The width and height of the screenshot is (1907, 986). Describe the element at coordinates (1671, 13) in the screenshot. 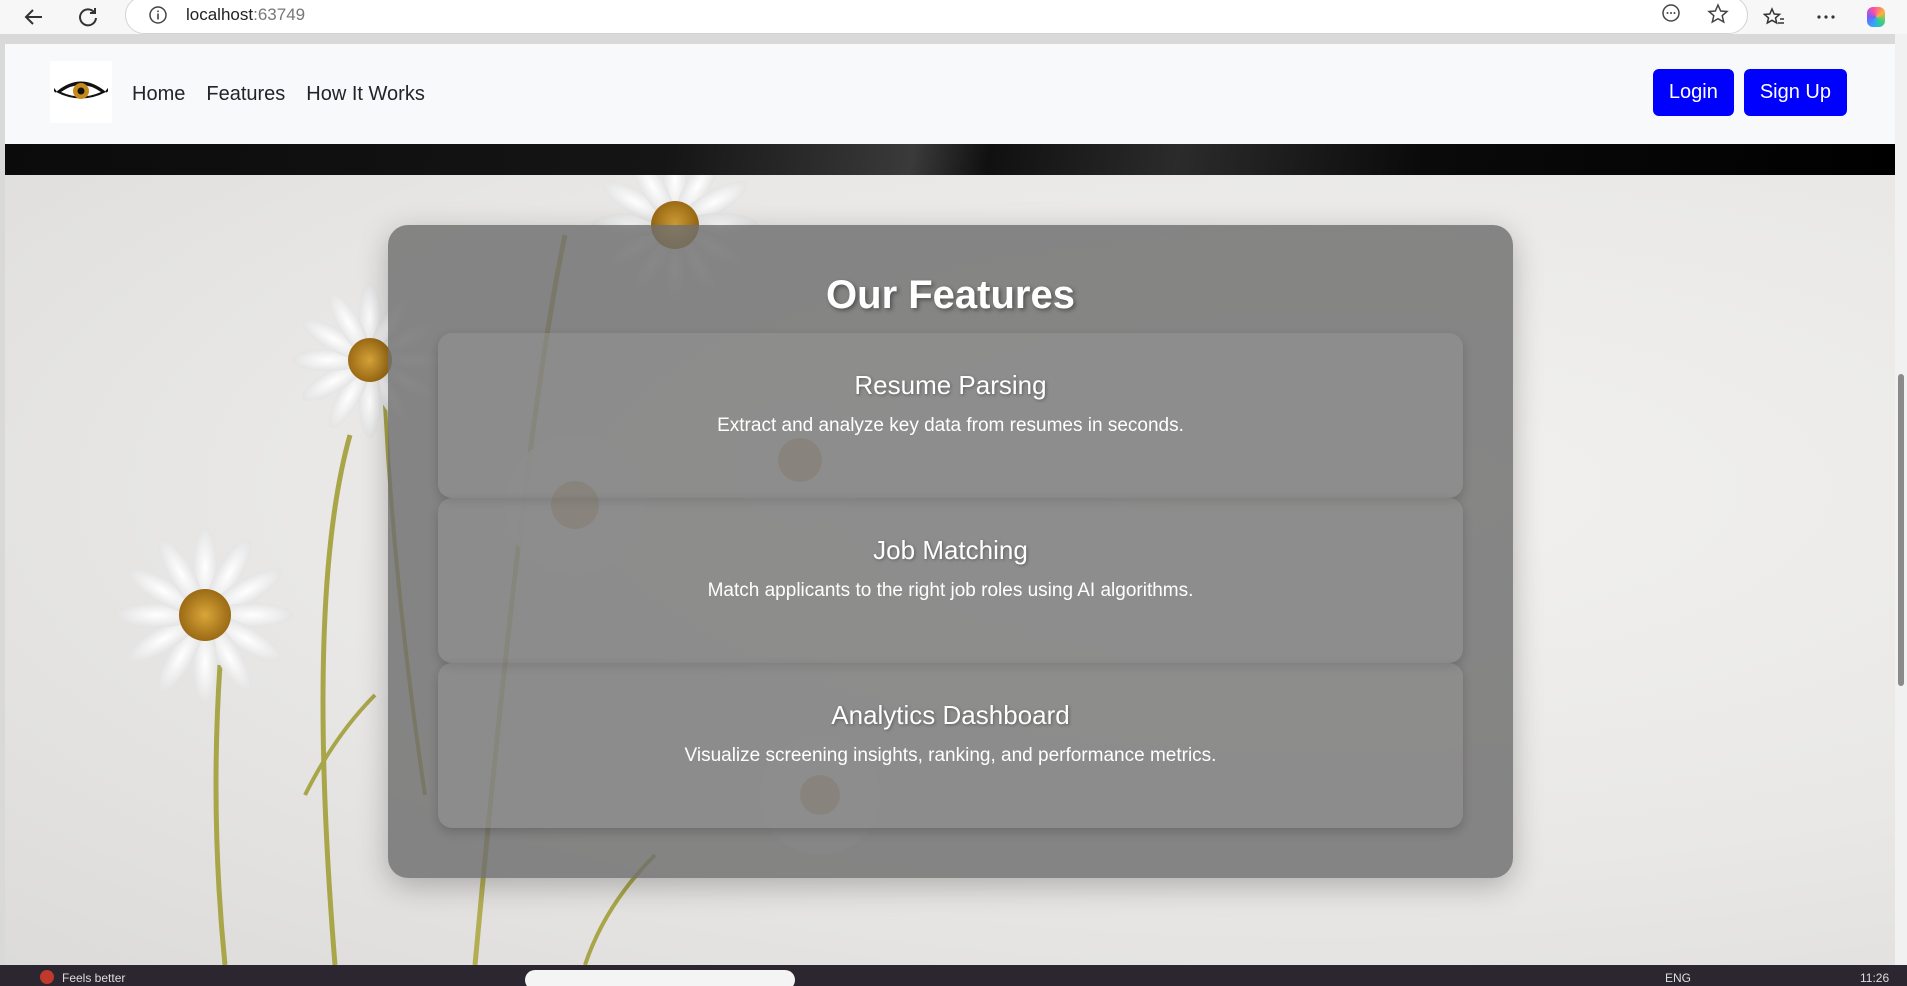

I see `reader-icon` at that location.